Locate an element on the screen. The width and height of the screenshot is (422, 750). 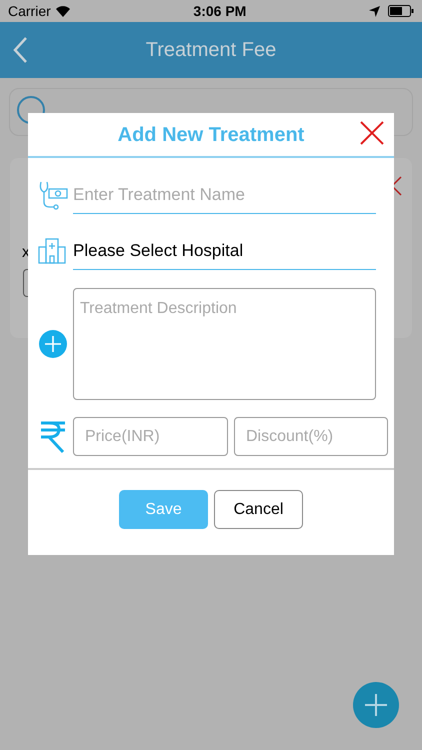
stethoscope-icon is located at coordinates (53, 195).